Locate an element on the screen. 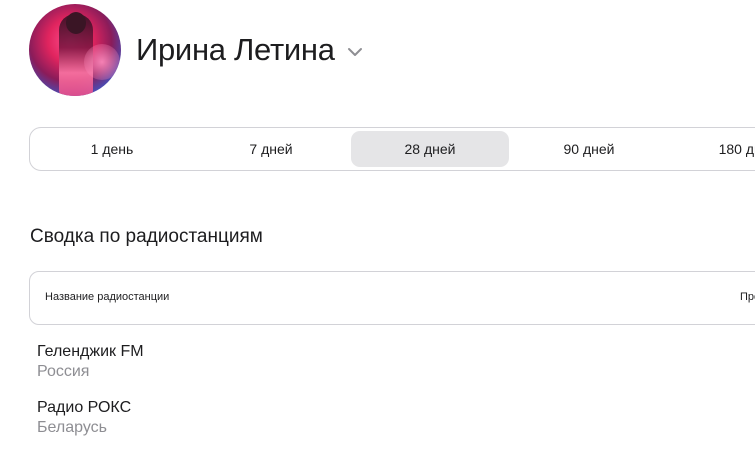  station-country: Беларусь is located at coordinates (72, 427).